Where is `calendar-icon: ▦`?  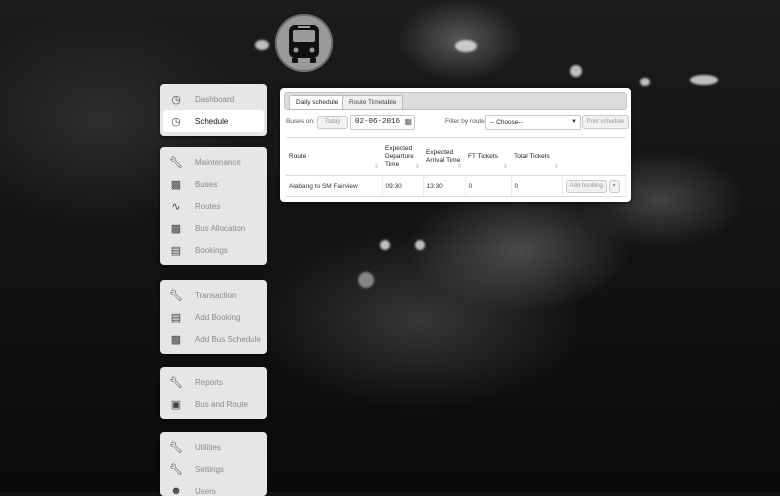 calendar-icon: ▦ is located at coordinates (408, 121).